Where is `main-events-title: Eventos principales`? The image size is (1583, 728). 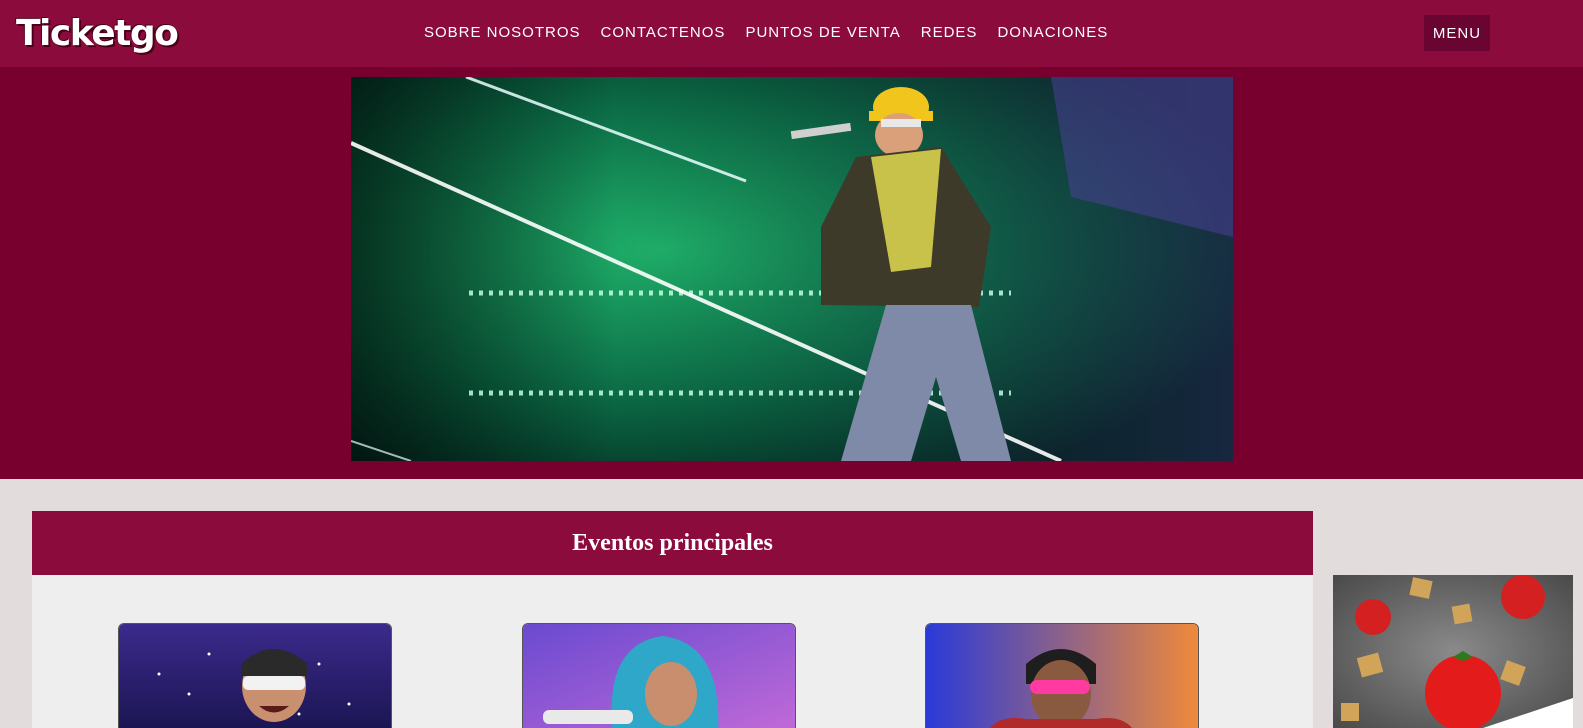
main-events-title: Eventos principales is located at coordinates (672, 543).